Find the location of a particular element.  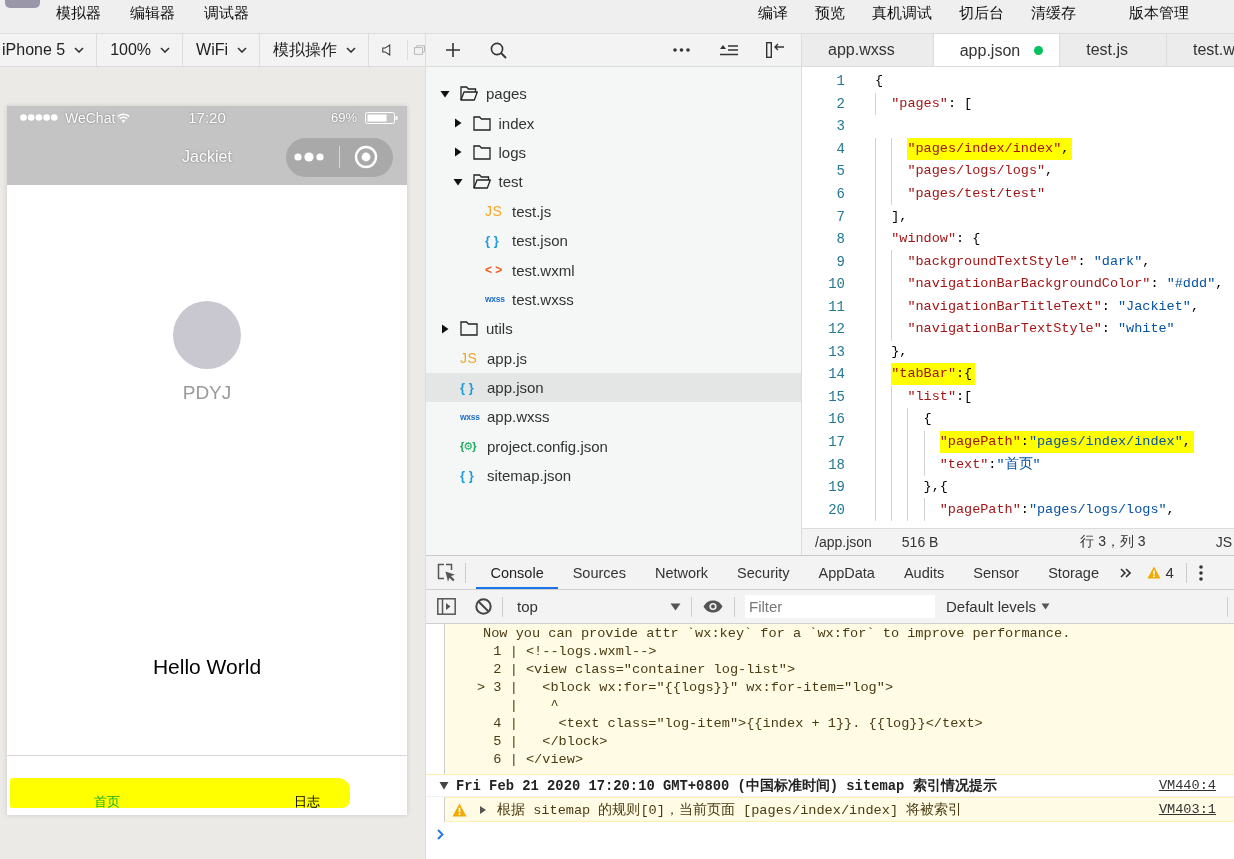

more-icon is located at coordinates (681, 50).